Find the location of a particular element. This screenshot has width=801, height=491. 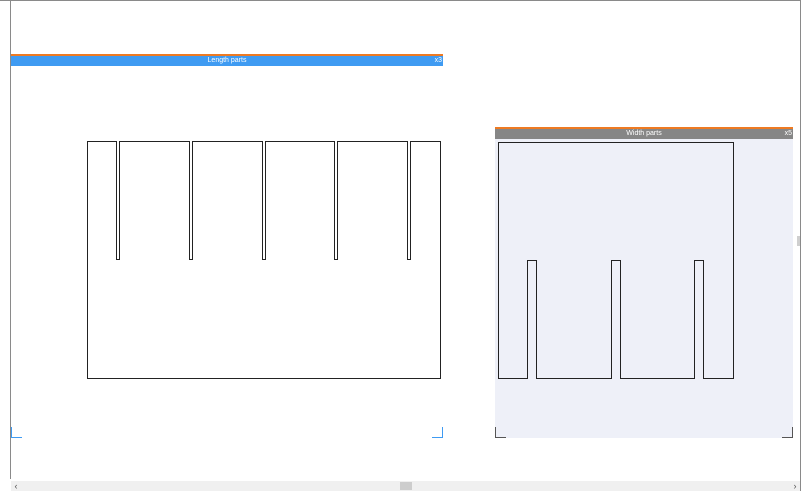

panel-title: Width parts is located at coordinates (644, 133).